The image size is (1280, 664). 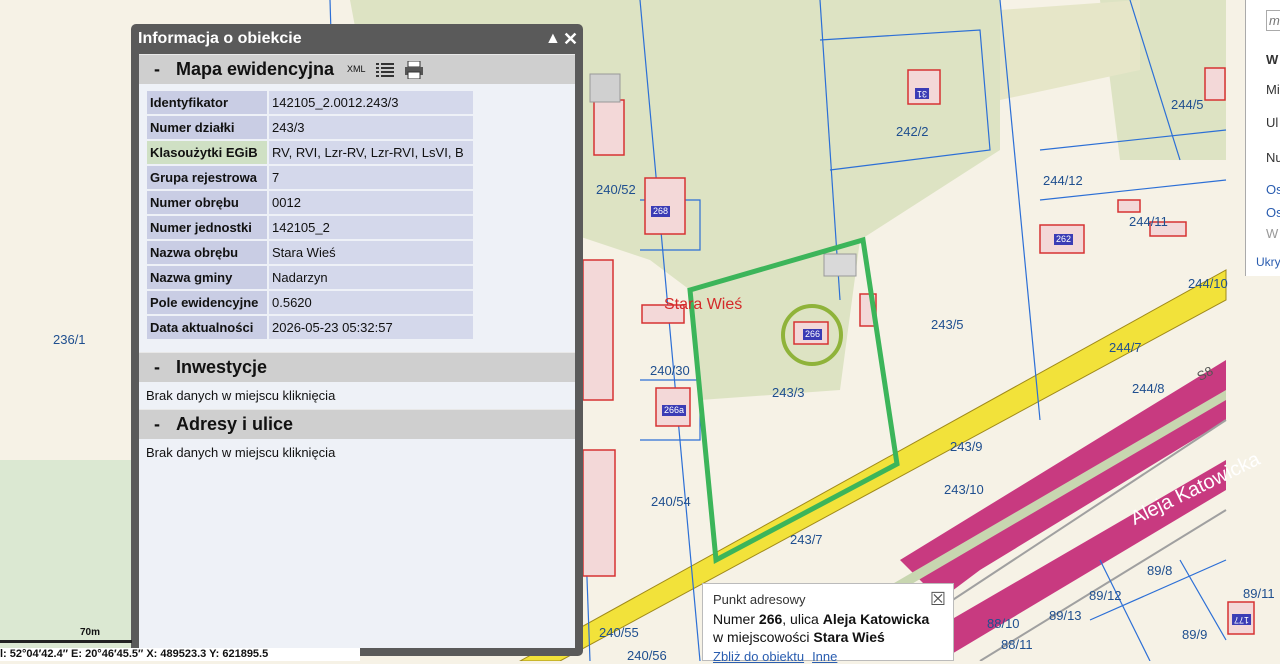 What do you see at coordinates (788, 392) in the screenshot?
I see `parcel-label: 243/3` at bounding box center [788, 392].